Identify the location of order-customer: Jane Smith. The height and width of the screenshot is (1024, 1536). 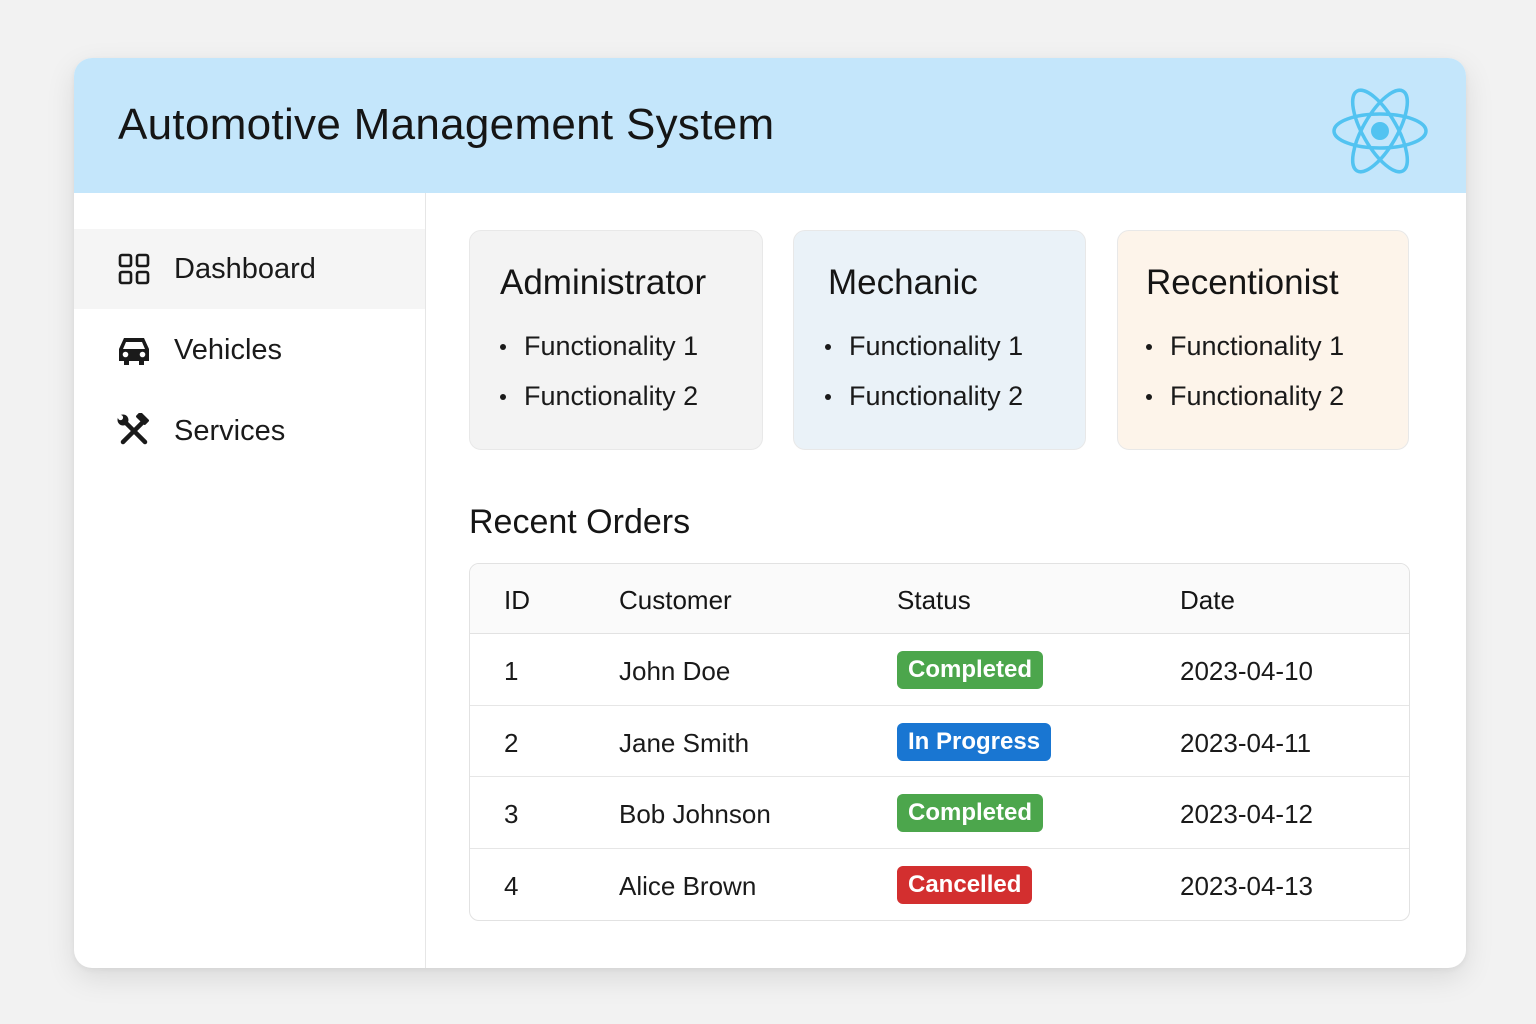
(684, 742).